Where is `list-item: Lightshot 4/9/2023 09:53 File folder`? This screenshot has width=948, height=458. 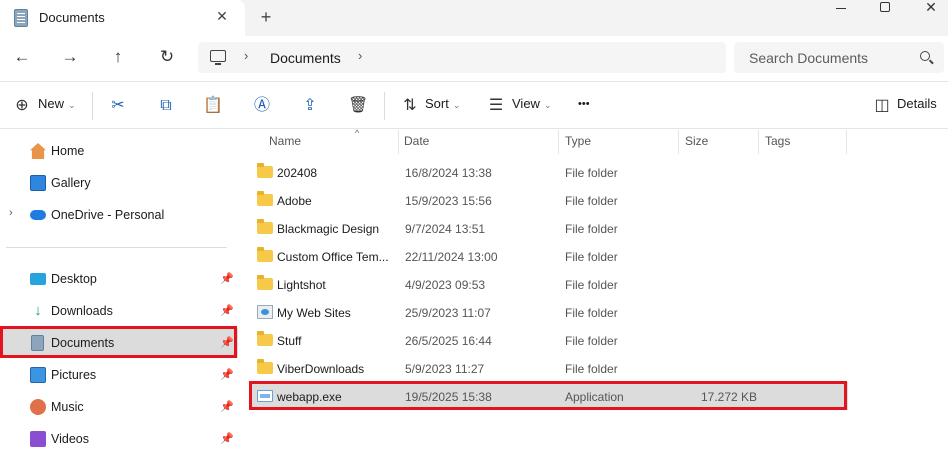
list-item: Lightshot 4/9/2023 09:53 File folder is located at coordinates (550, 284).